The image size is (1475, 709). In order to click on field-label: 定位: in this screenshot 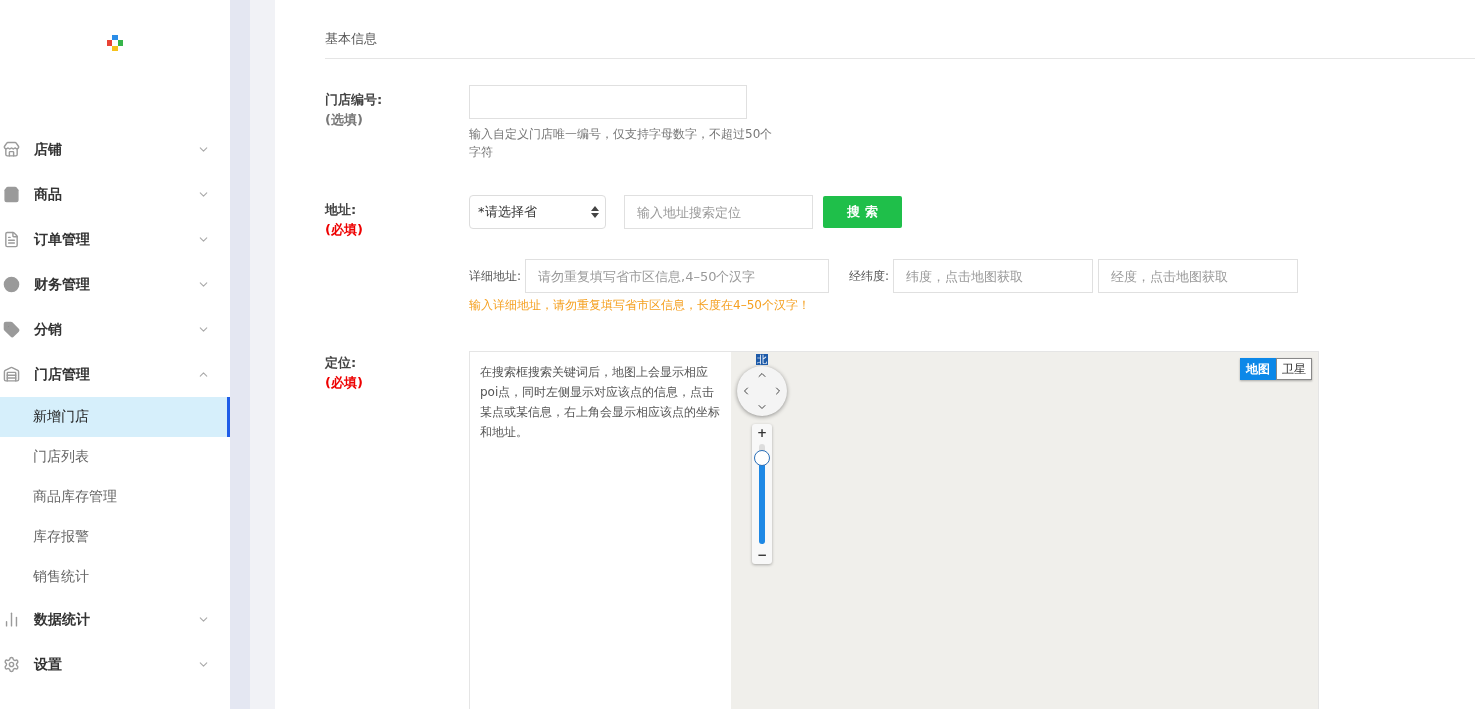, I will do `click(341, 363)`.